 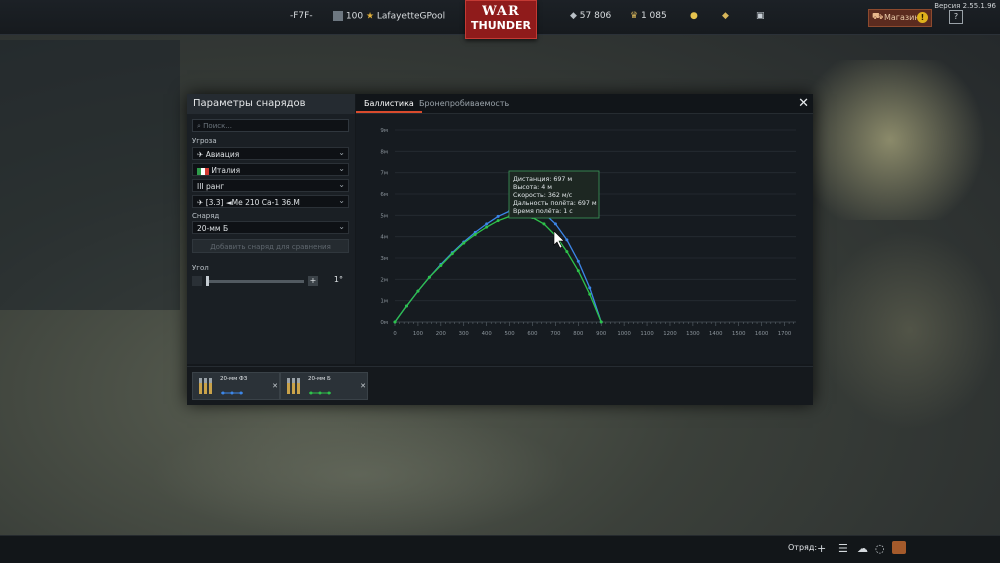 I want to click on contacts-icon: ☁, so click(x=862, y=548).